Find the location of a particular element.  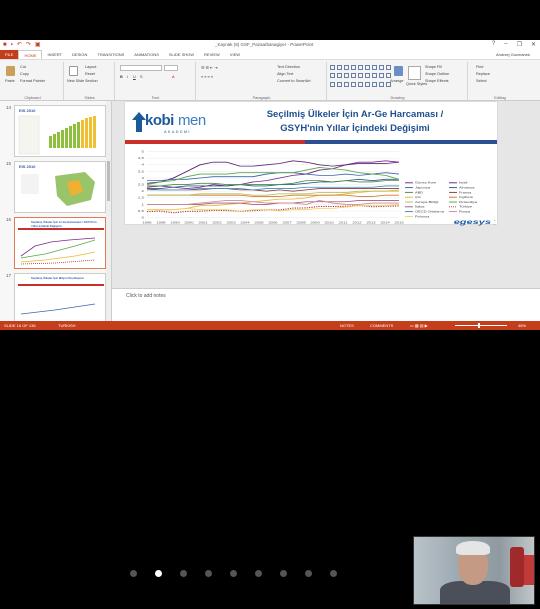

convert-smartart-button: Convert to SmartArt is located at coordinates (294, 81).